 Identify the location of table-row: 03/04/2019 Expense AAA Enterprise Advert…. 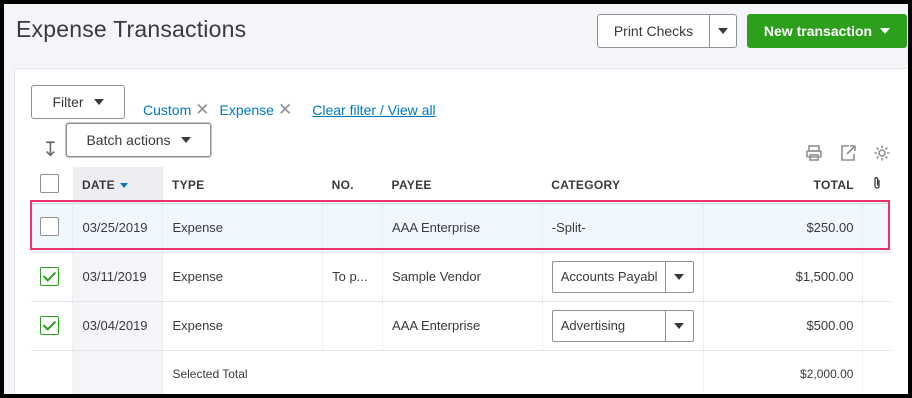
(461, 326).